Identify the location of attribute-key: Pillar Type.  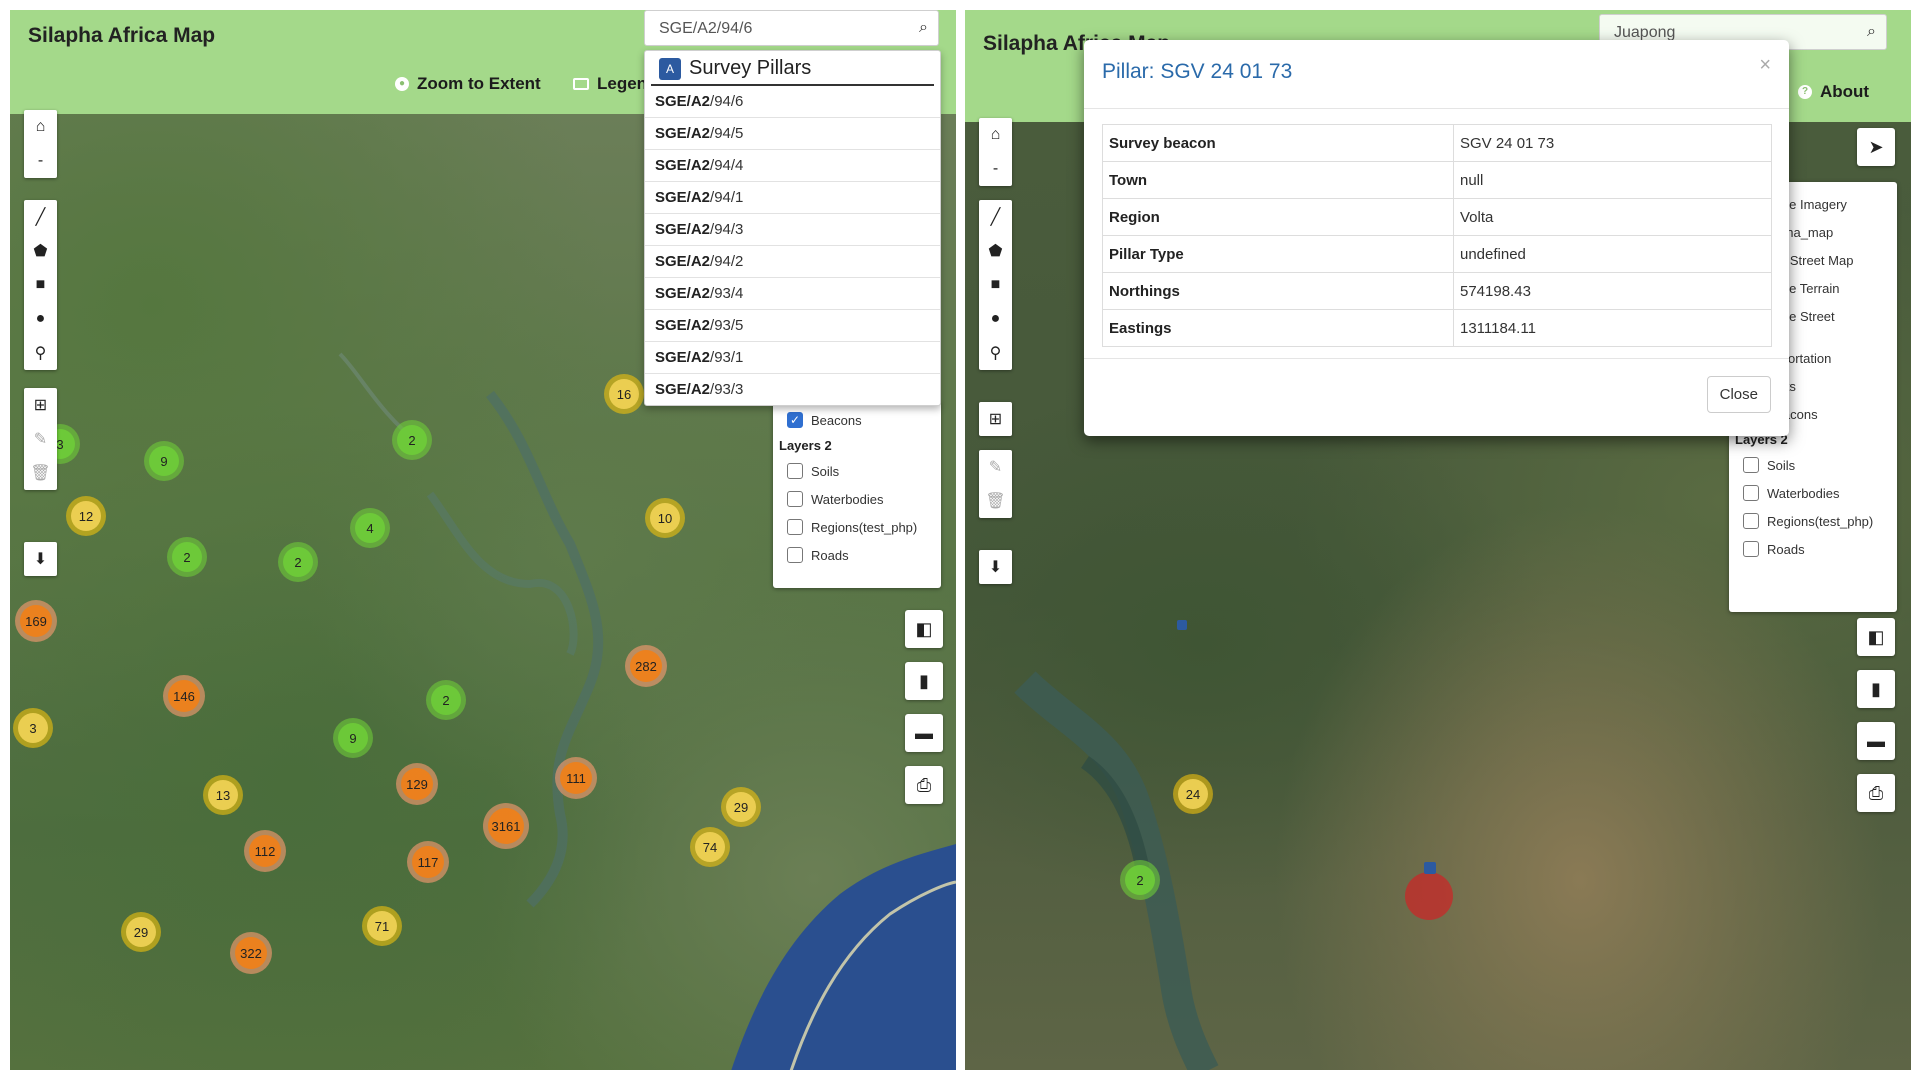
(1278, 254).